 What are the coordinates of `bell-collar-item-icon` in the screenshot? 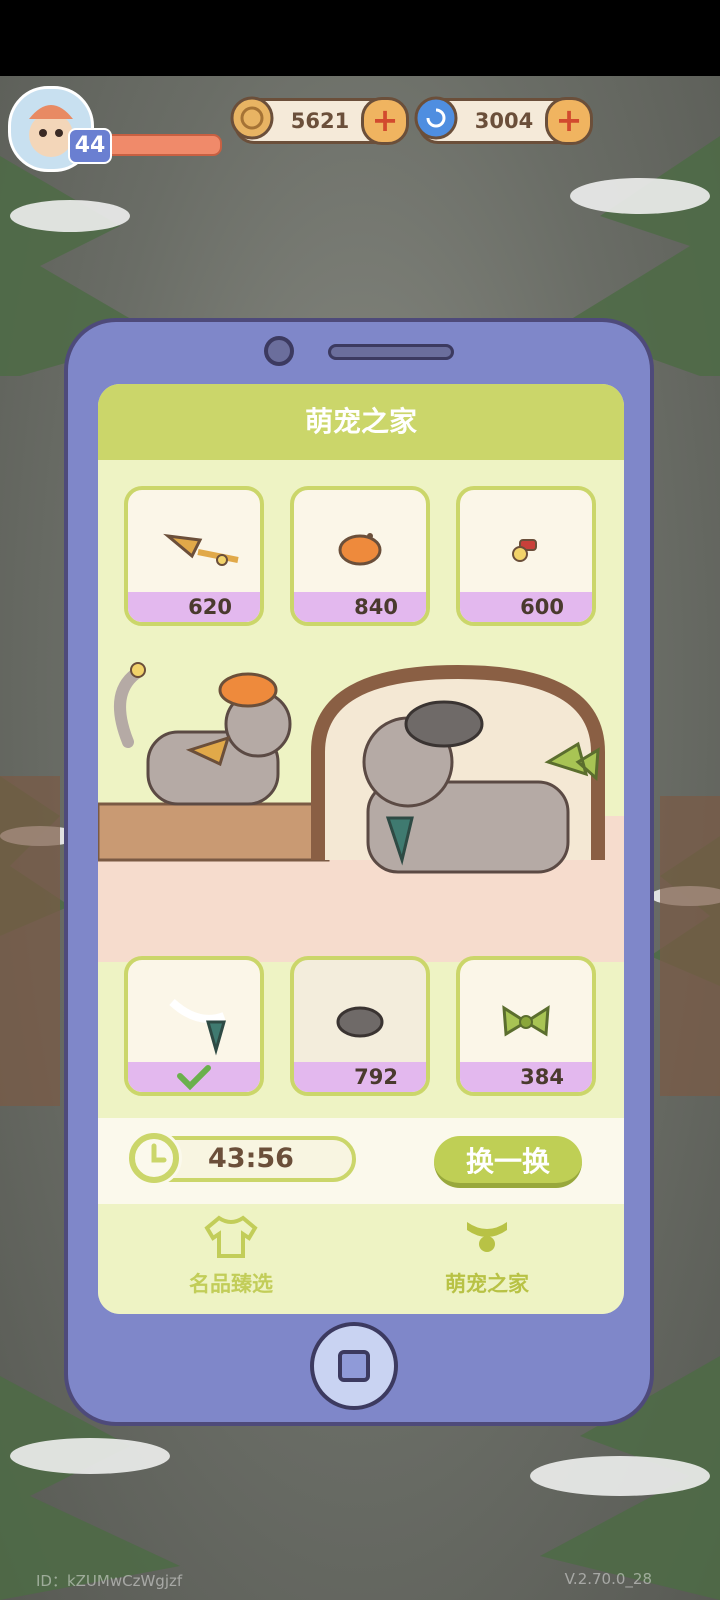 It's located at (194, 546).